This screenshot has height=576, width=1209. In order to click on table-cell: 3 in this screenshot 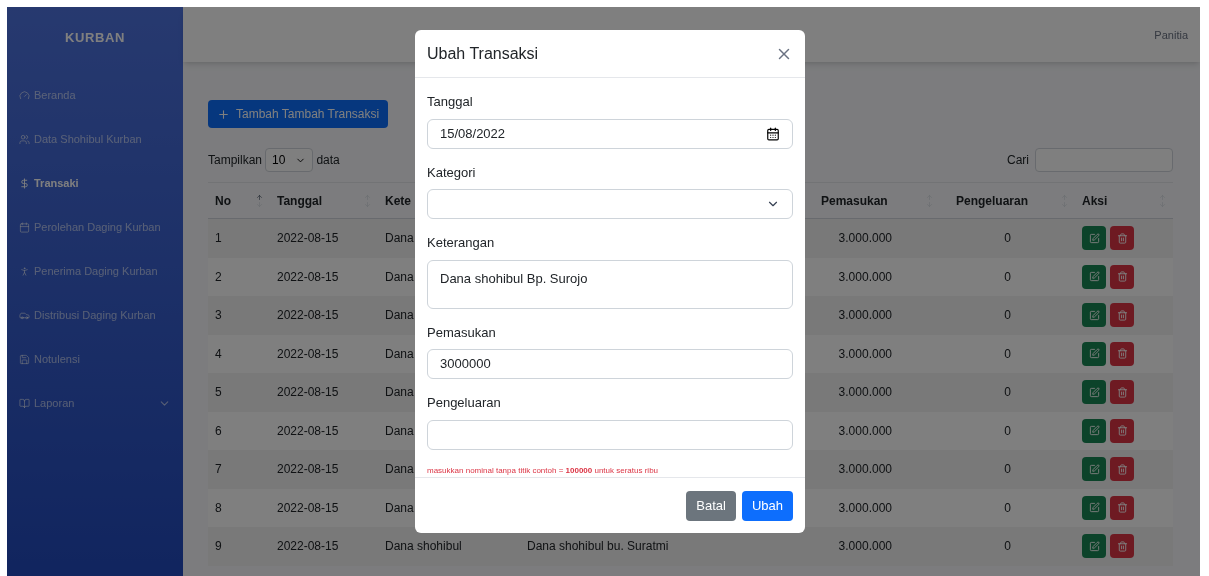, I will do `click(218, 315)`.